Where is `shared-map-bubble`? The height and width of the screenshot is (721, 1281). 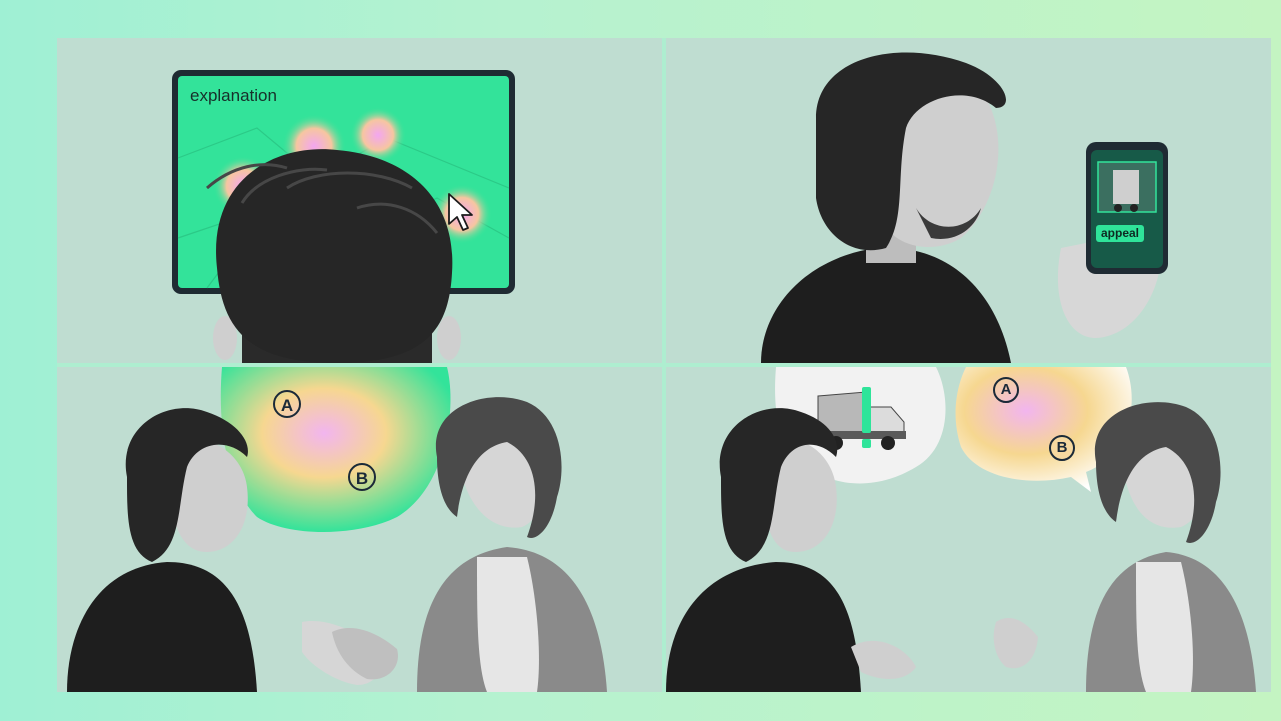 shared-map-bubble is located at coordinates (335, 449).